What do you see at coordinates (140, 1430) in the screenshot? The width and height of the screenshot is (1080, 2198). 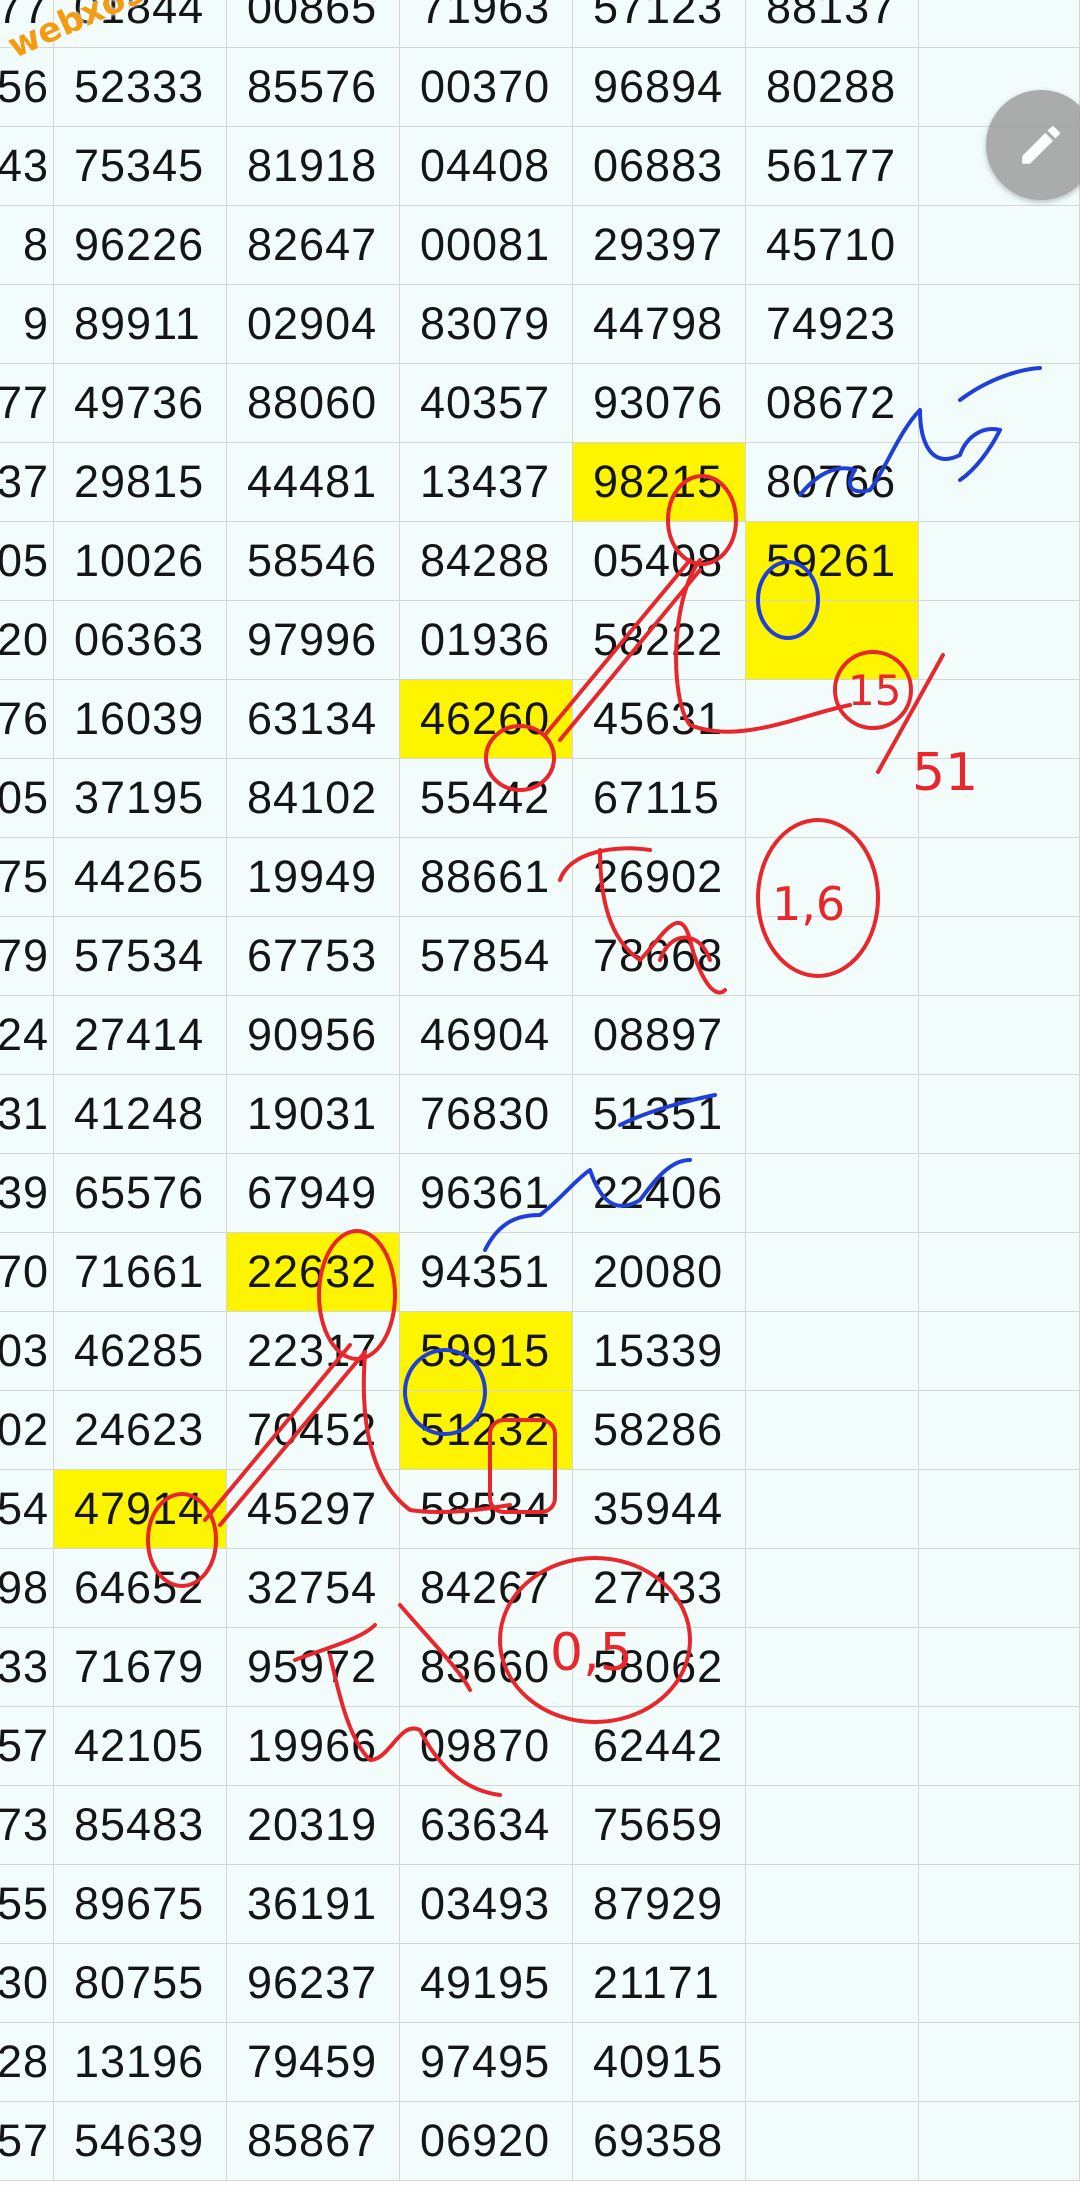 I see `table-cell: 24623` at bounding box center [140, 1430].